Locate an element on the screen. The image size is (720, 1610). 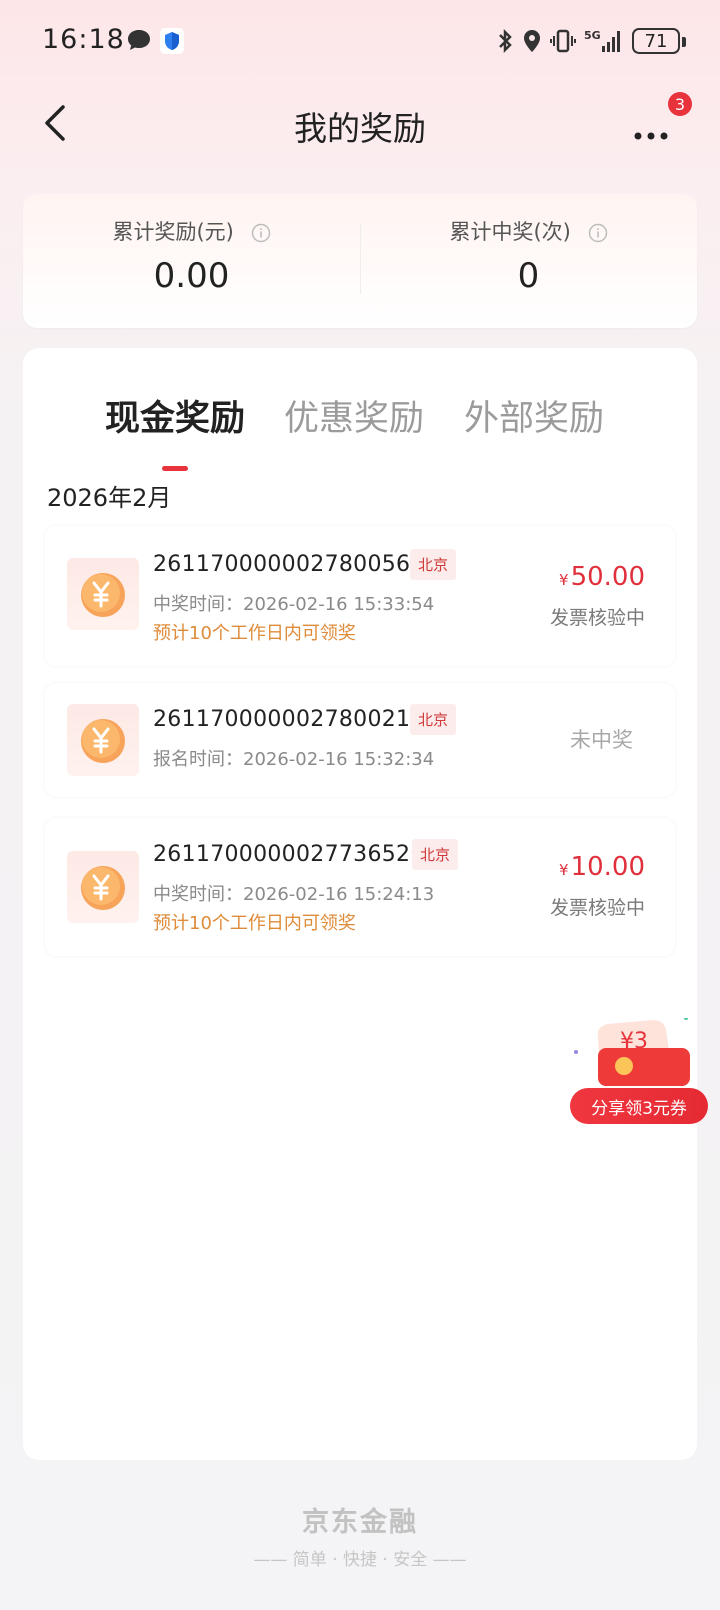
red-envelope-icon: ¥3 is located at coordinates (632, 1052).